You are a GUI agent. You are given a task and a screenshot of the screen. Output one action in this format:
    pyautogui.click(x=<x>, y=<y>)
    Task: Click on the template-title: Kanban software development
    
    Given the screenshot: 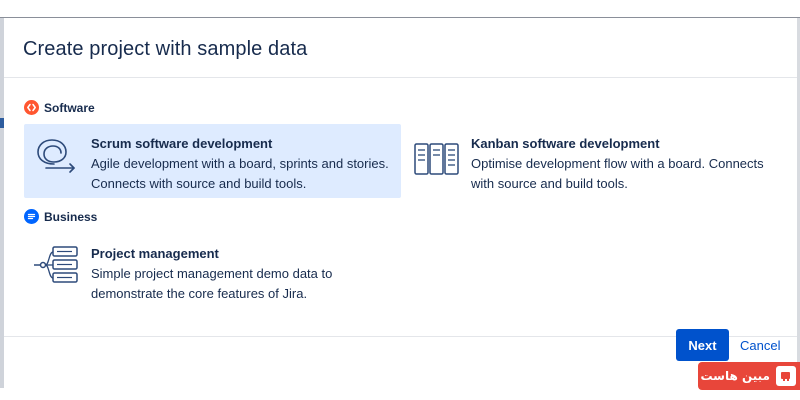 What is the action you would take?
    pyautogui.click(x=565, y=143)
    